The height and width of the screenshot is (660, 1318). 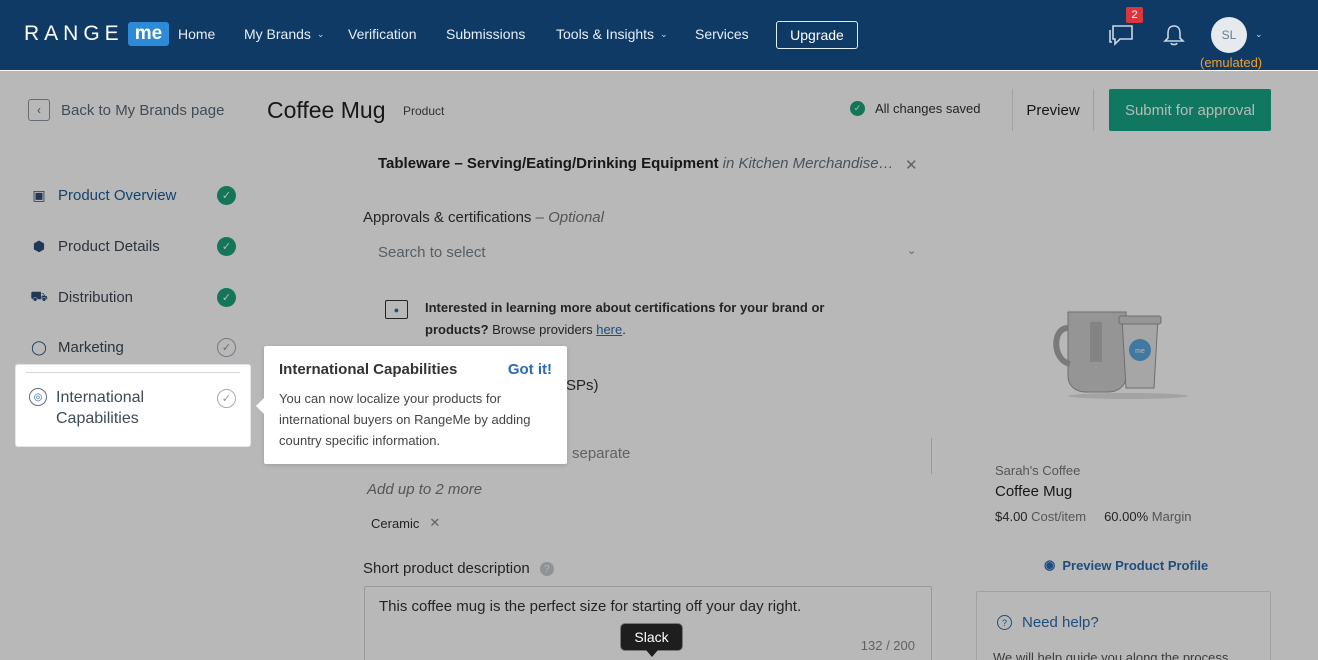 What do you see at coordinates (485, 34) in the screenshot?
I see `nav-submissions: Submissions` at bounding box center [485, 34].